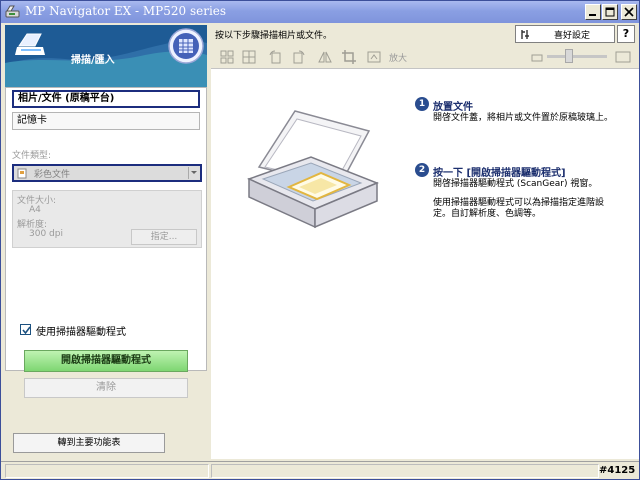  Describe the element at coordinates (106, 121) in the screenshot. I see `source-item-memory-card: 記憶卡` at that location.